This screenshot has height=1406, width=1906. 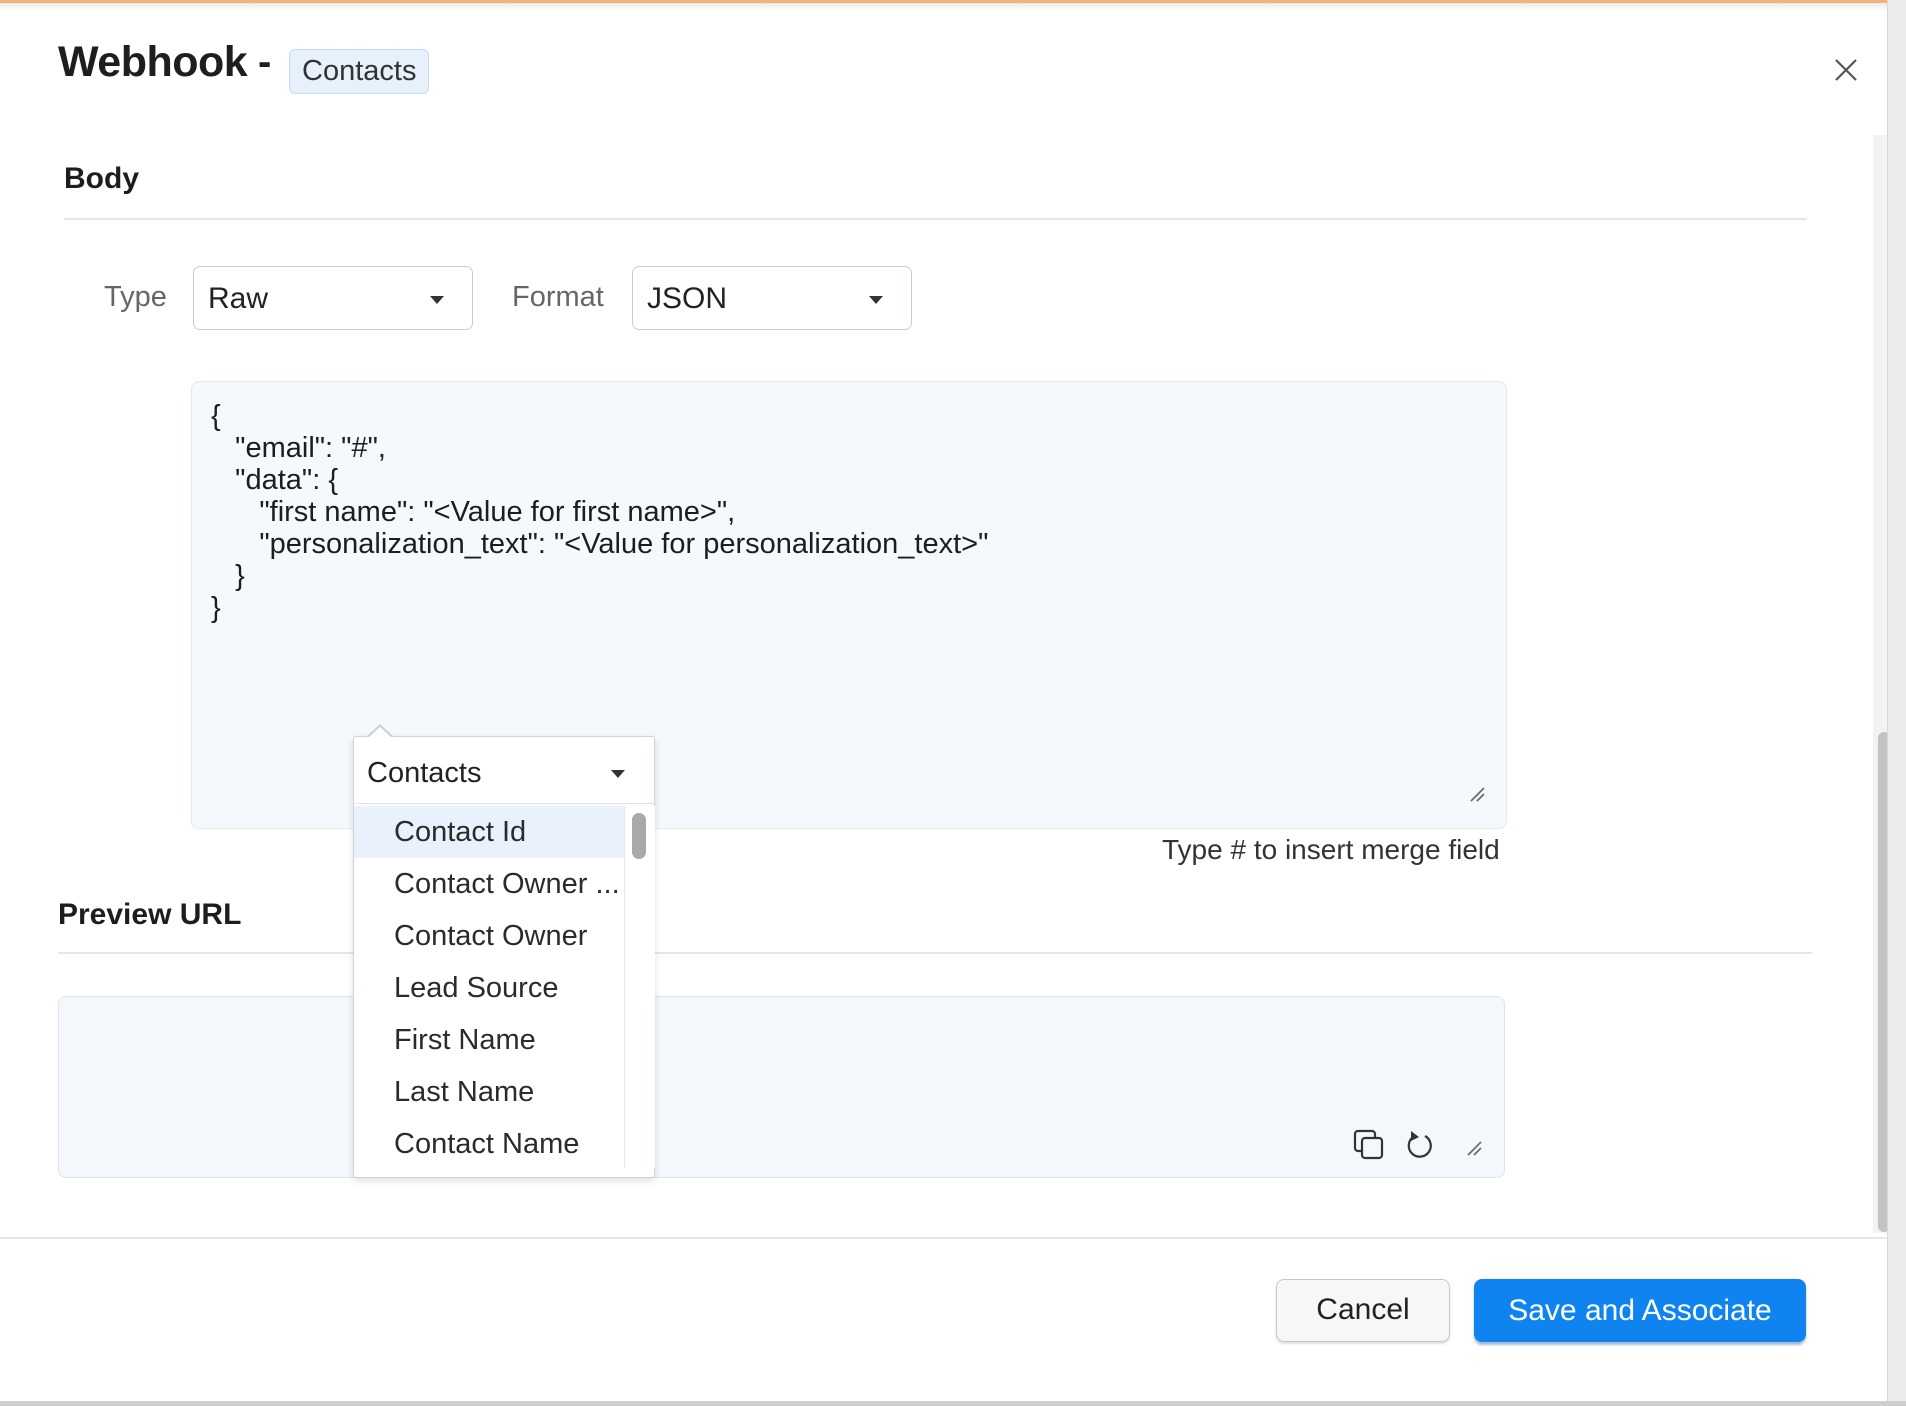 I want to click on dropdown-pointer-fill, so click(x=380, y=732).